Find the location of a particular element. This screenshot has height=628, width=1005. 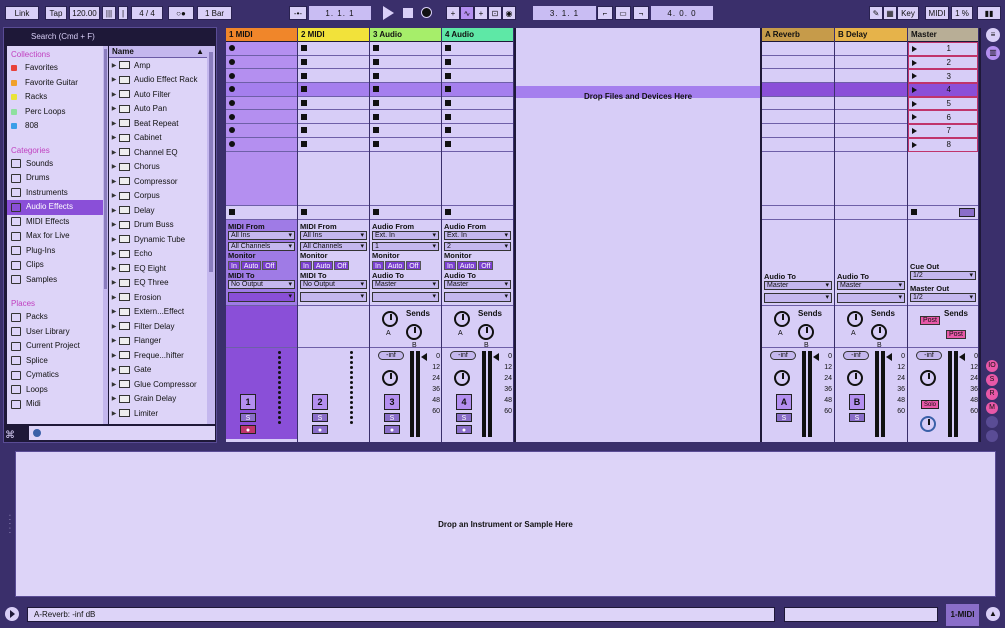

collection-item: Favorites is located at coordinates (55, 68).